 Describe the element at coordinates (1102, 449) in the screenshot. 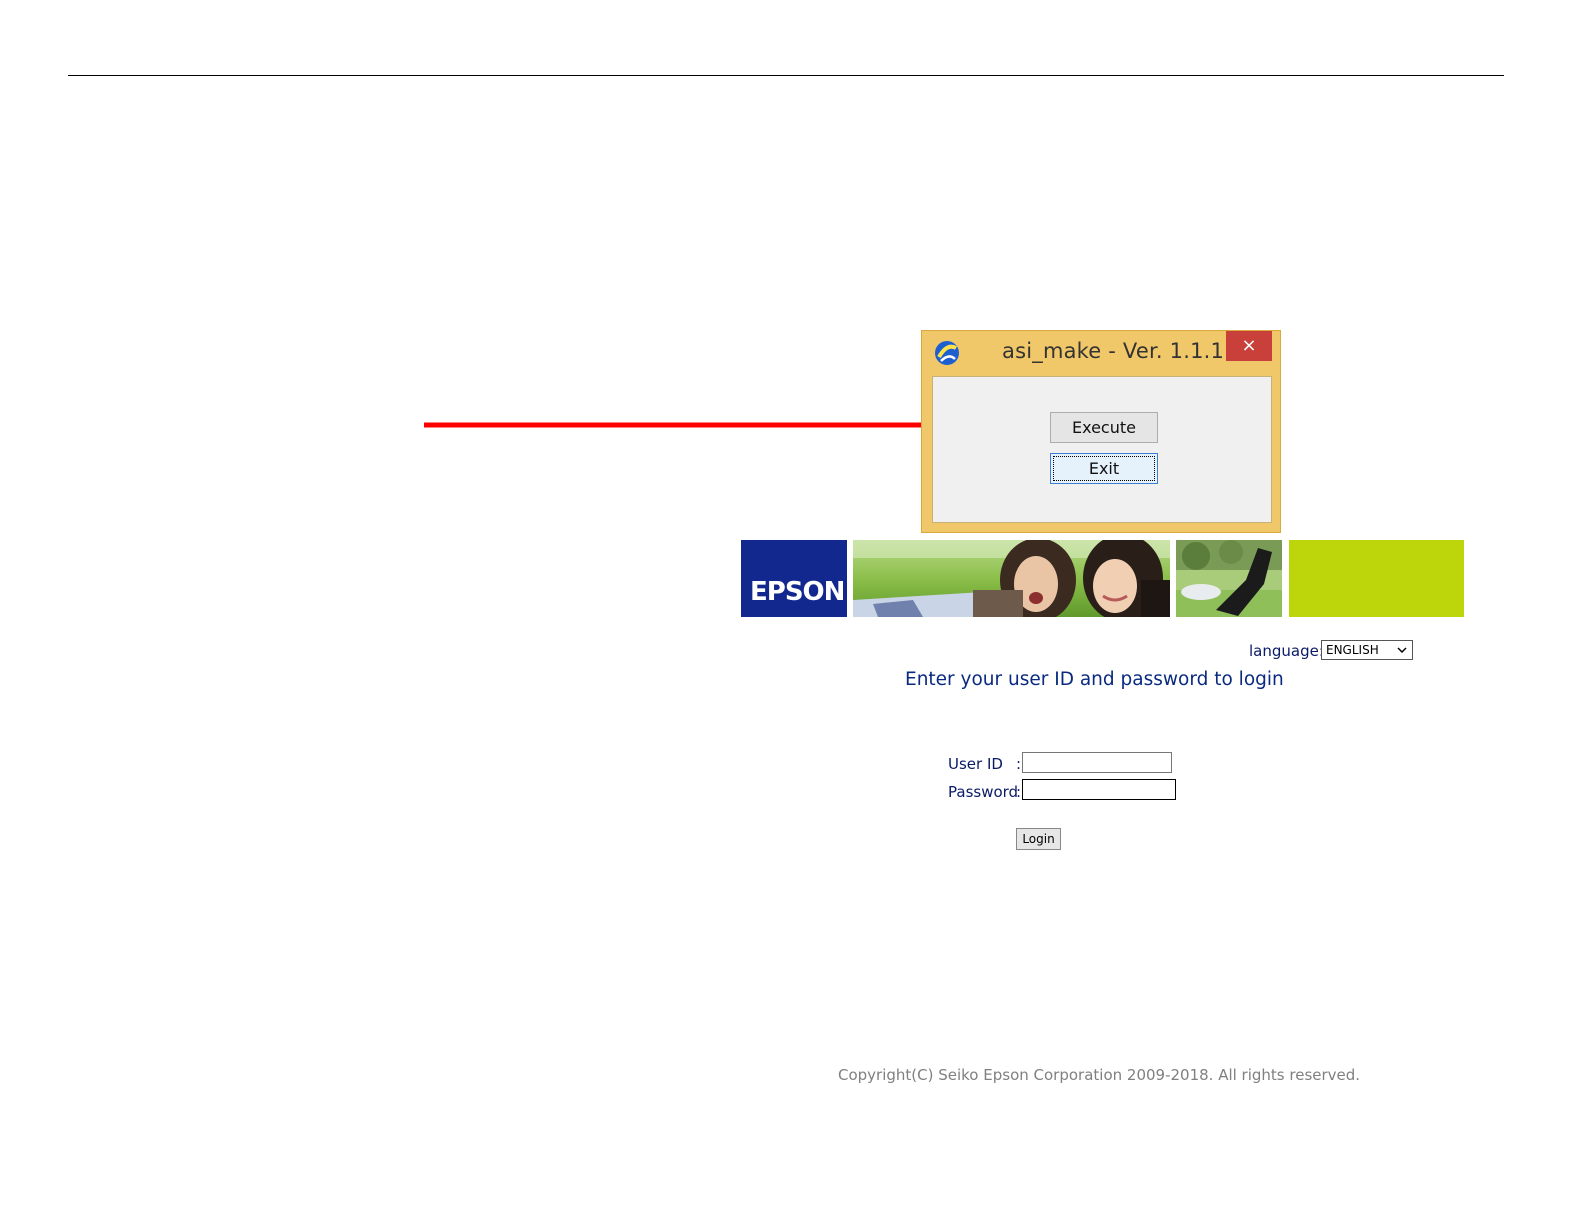

I see `dialog-client-area: Execute Exit` at that location.